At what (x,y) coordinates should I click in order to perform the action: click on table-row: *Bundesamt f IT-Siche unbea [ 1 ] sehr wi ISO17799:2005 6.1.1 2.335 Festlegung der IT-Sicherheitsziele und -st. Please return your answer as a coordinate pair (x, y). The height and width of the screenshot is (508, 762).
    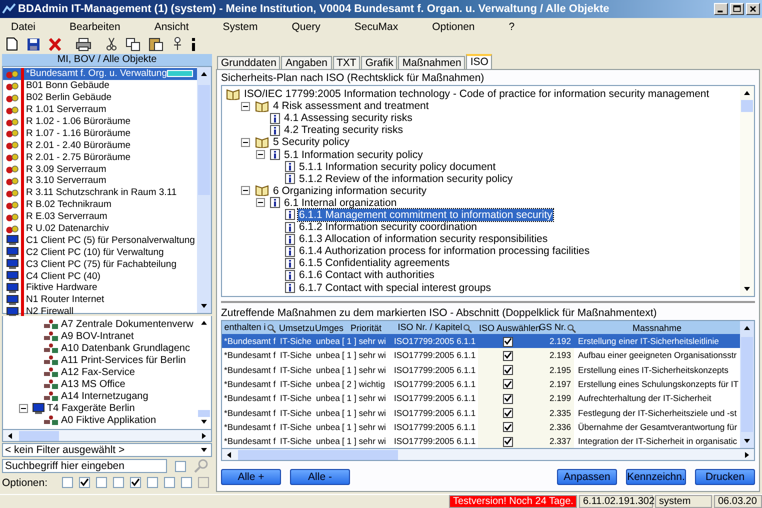
    Looking at the image, I should click on (481, 412).